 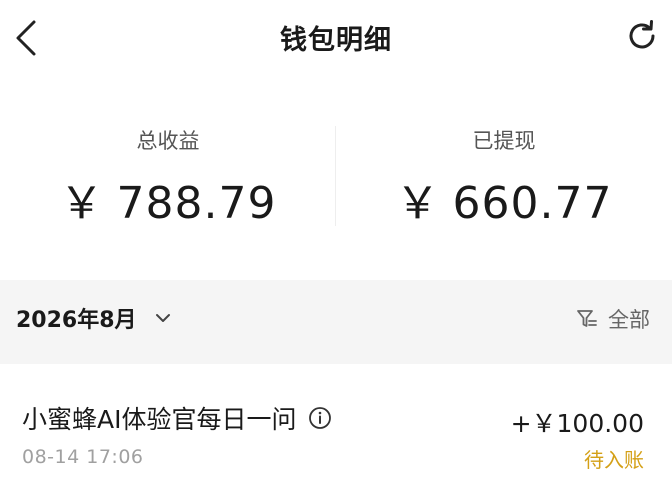 What do you see at coordinates (504, 177) in the screenshot?
I see `withdrawn-section: 已提现 ￥ 660.77` at bounding box center [504, 177].